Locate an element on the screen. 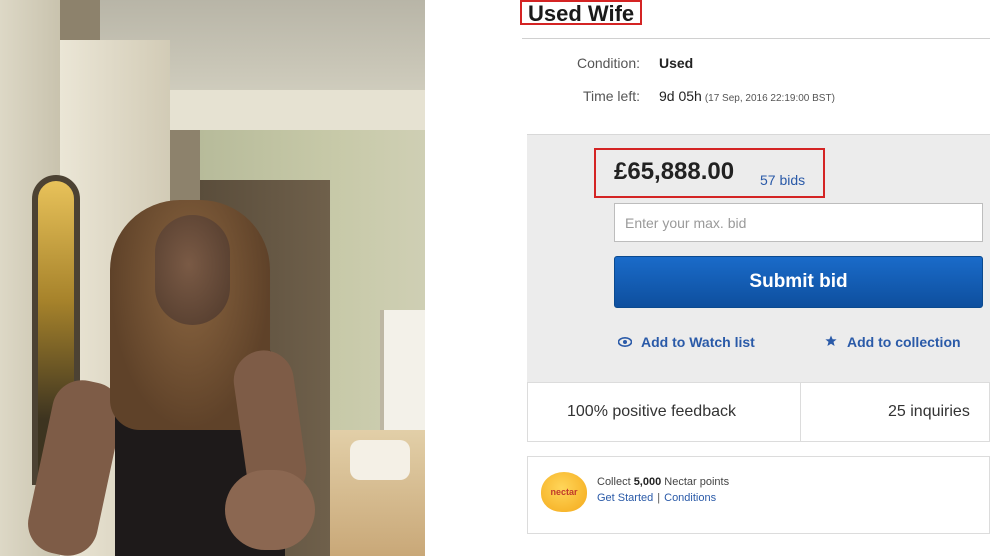 The height and width of the screenshot is (556, 990). collection-label: Add to collection is located at coordinates (904, 342).